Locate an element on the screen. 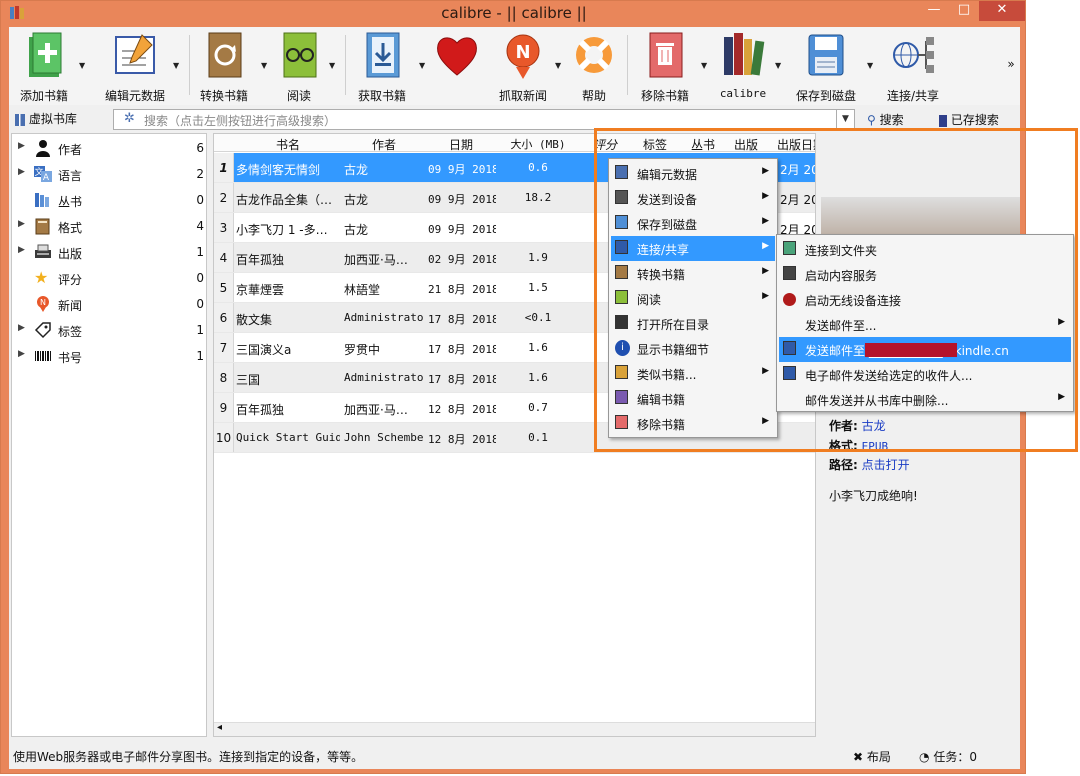 The width and height of the screenshot is (1080, 776). close-button: ✕ is located at coordinates (1002, 11).